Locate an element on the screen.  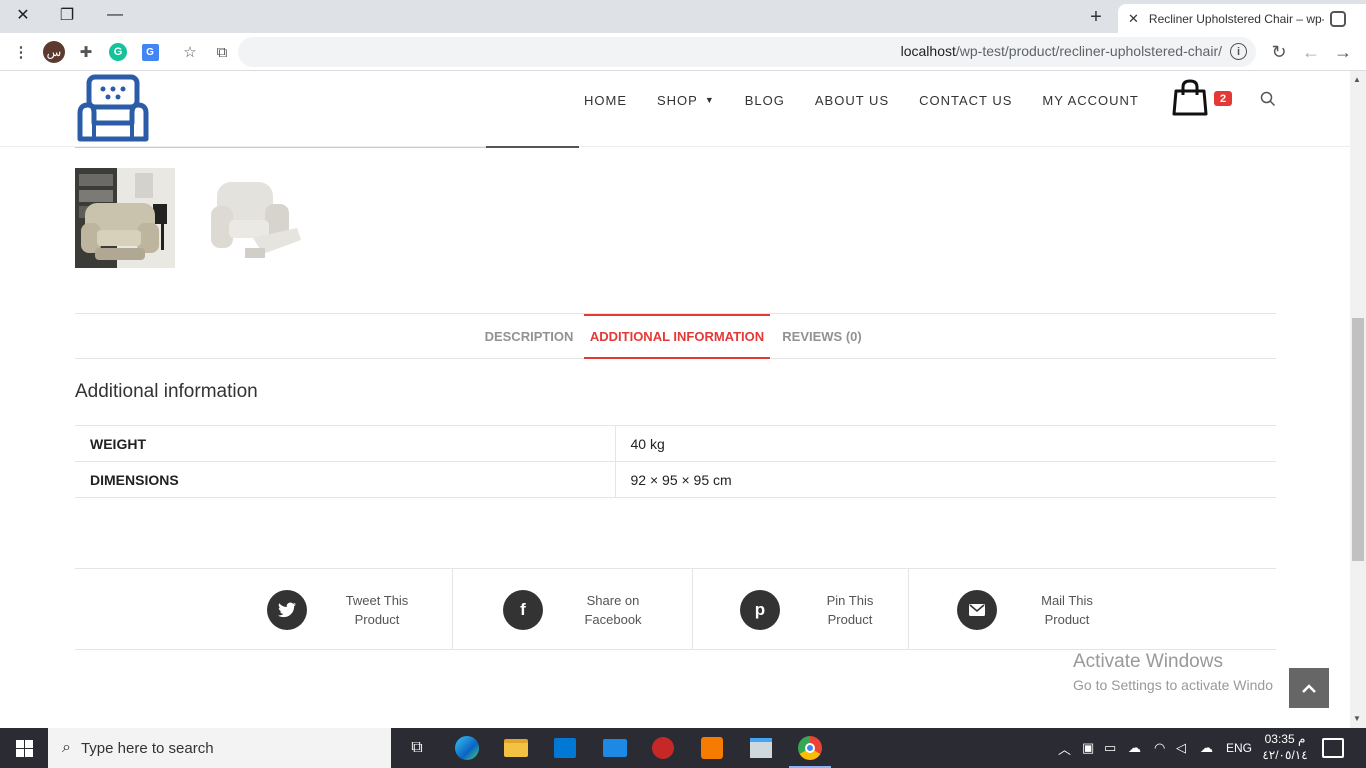
browser-tab: ✕ Recliner Upholstered Chair – wp- is located at coordinates (1242, 18).